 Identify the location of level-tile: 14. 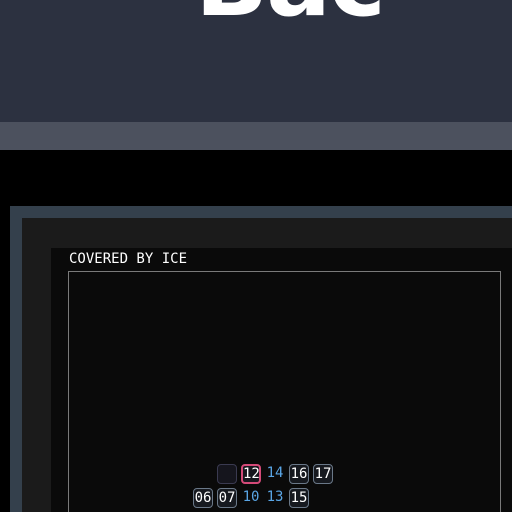
(275, 474).